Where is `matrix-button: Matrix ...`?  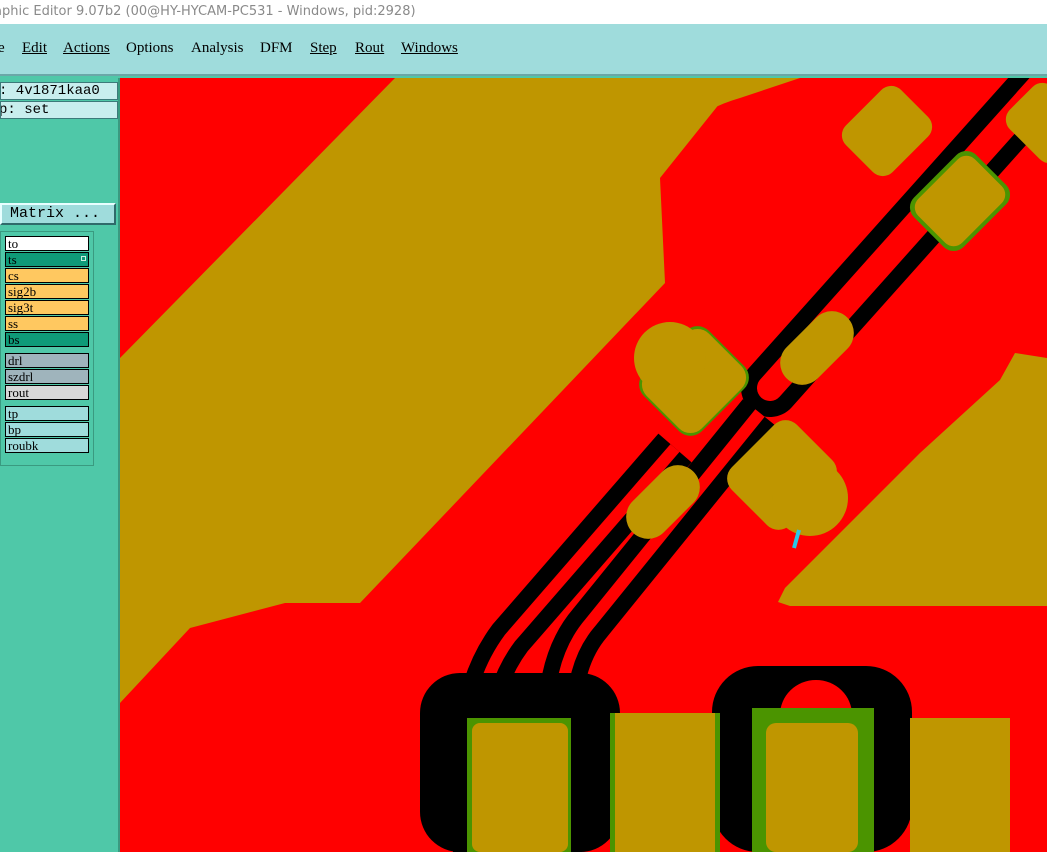
matrix-button: Matrix ... is located at coordinates (58, 214).